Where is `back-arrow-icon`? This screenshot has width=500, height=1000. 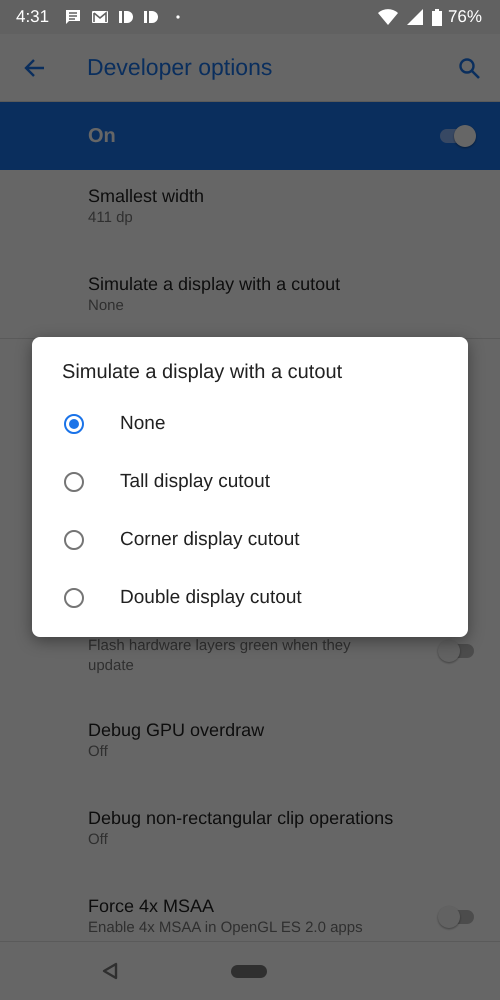
back-arrow-icon is located at coordinates (34, 68).